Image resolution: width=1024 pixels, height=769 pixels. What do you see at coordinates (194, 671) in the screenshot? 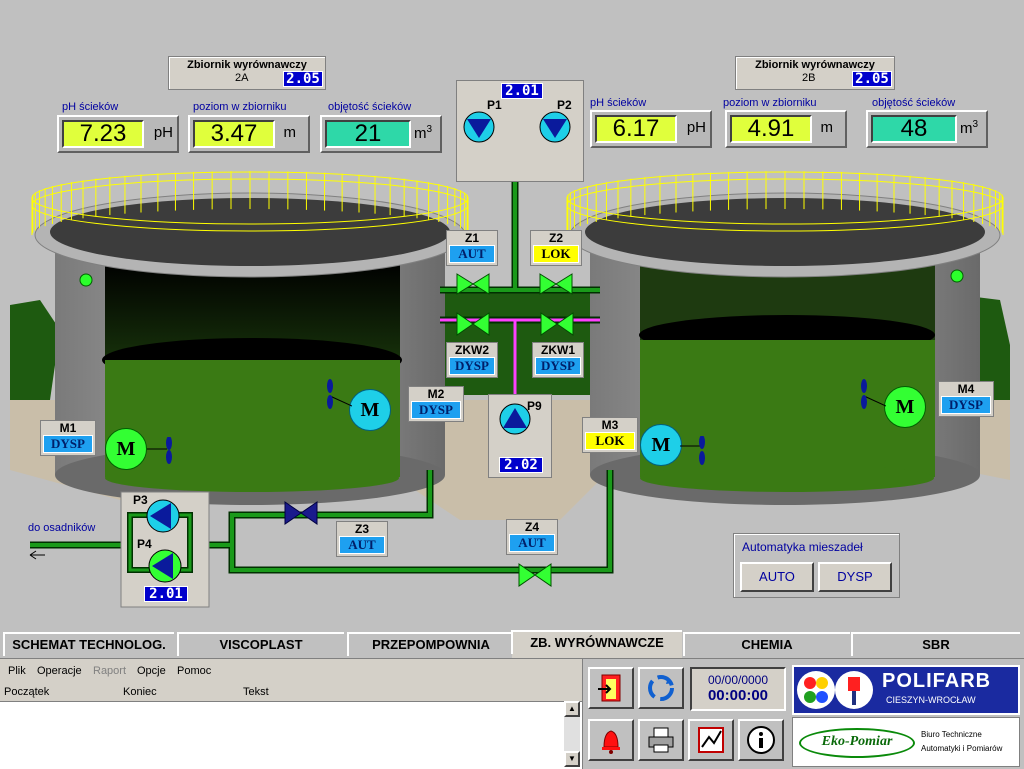
I see `menu-pomoc: Pomoc` at bounding box center [194, 671].